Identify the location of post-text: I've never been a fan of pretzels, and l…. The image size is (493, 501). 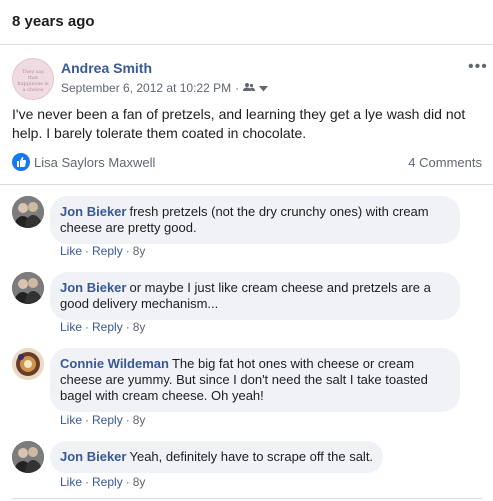
(239, 123).